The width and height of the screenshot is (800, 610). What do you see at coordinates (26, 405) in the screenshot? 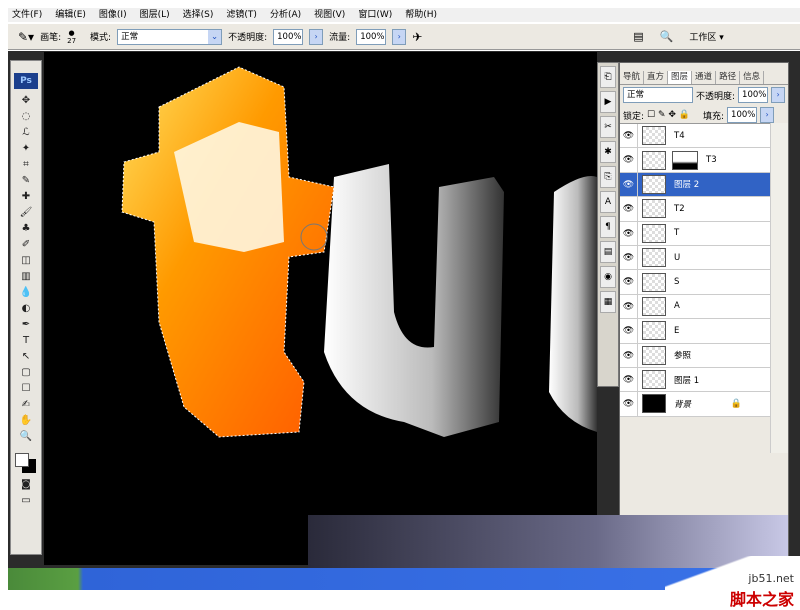
I see `tool-icon: ✍` at bounding box center [26, 405].